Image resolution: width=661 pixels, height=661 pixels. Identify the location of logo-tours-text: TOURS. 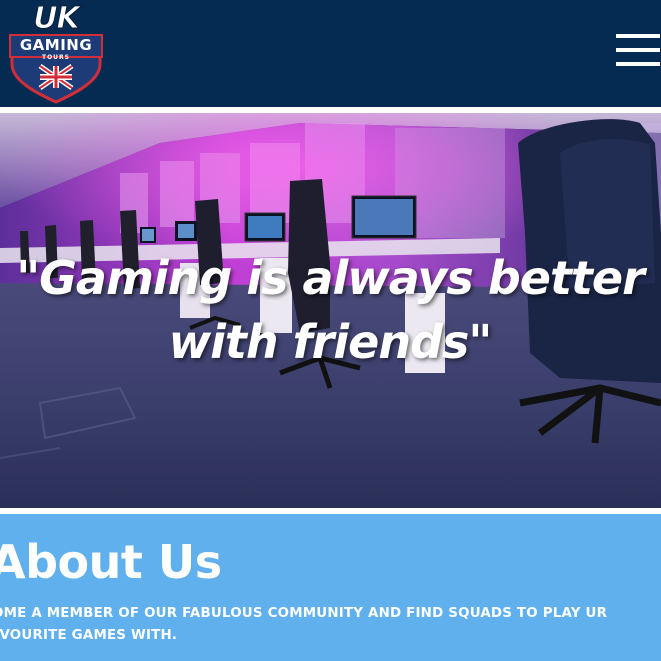
(55, 57).